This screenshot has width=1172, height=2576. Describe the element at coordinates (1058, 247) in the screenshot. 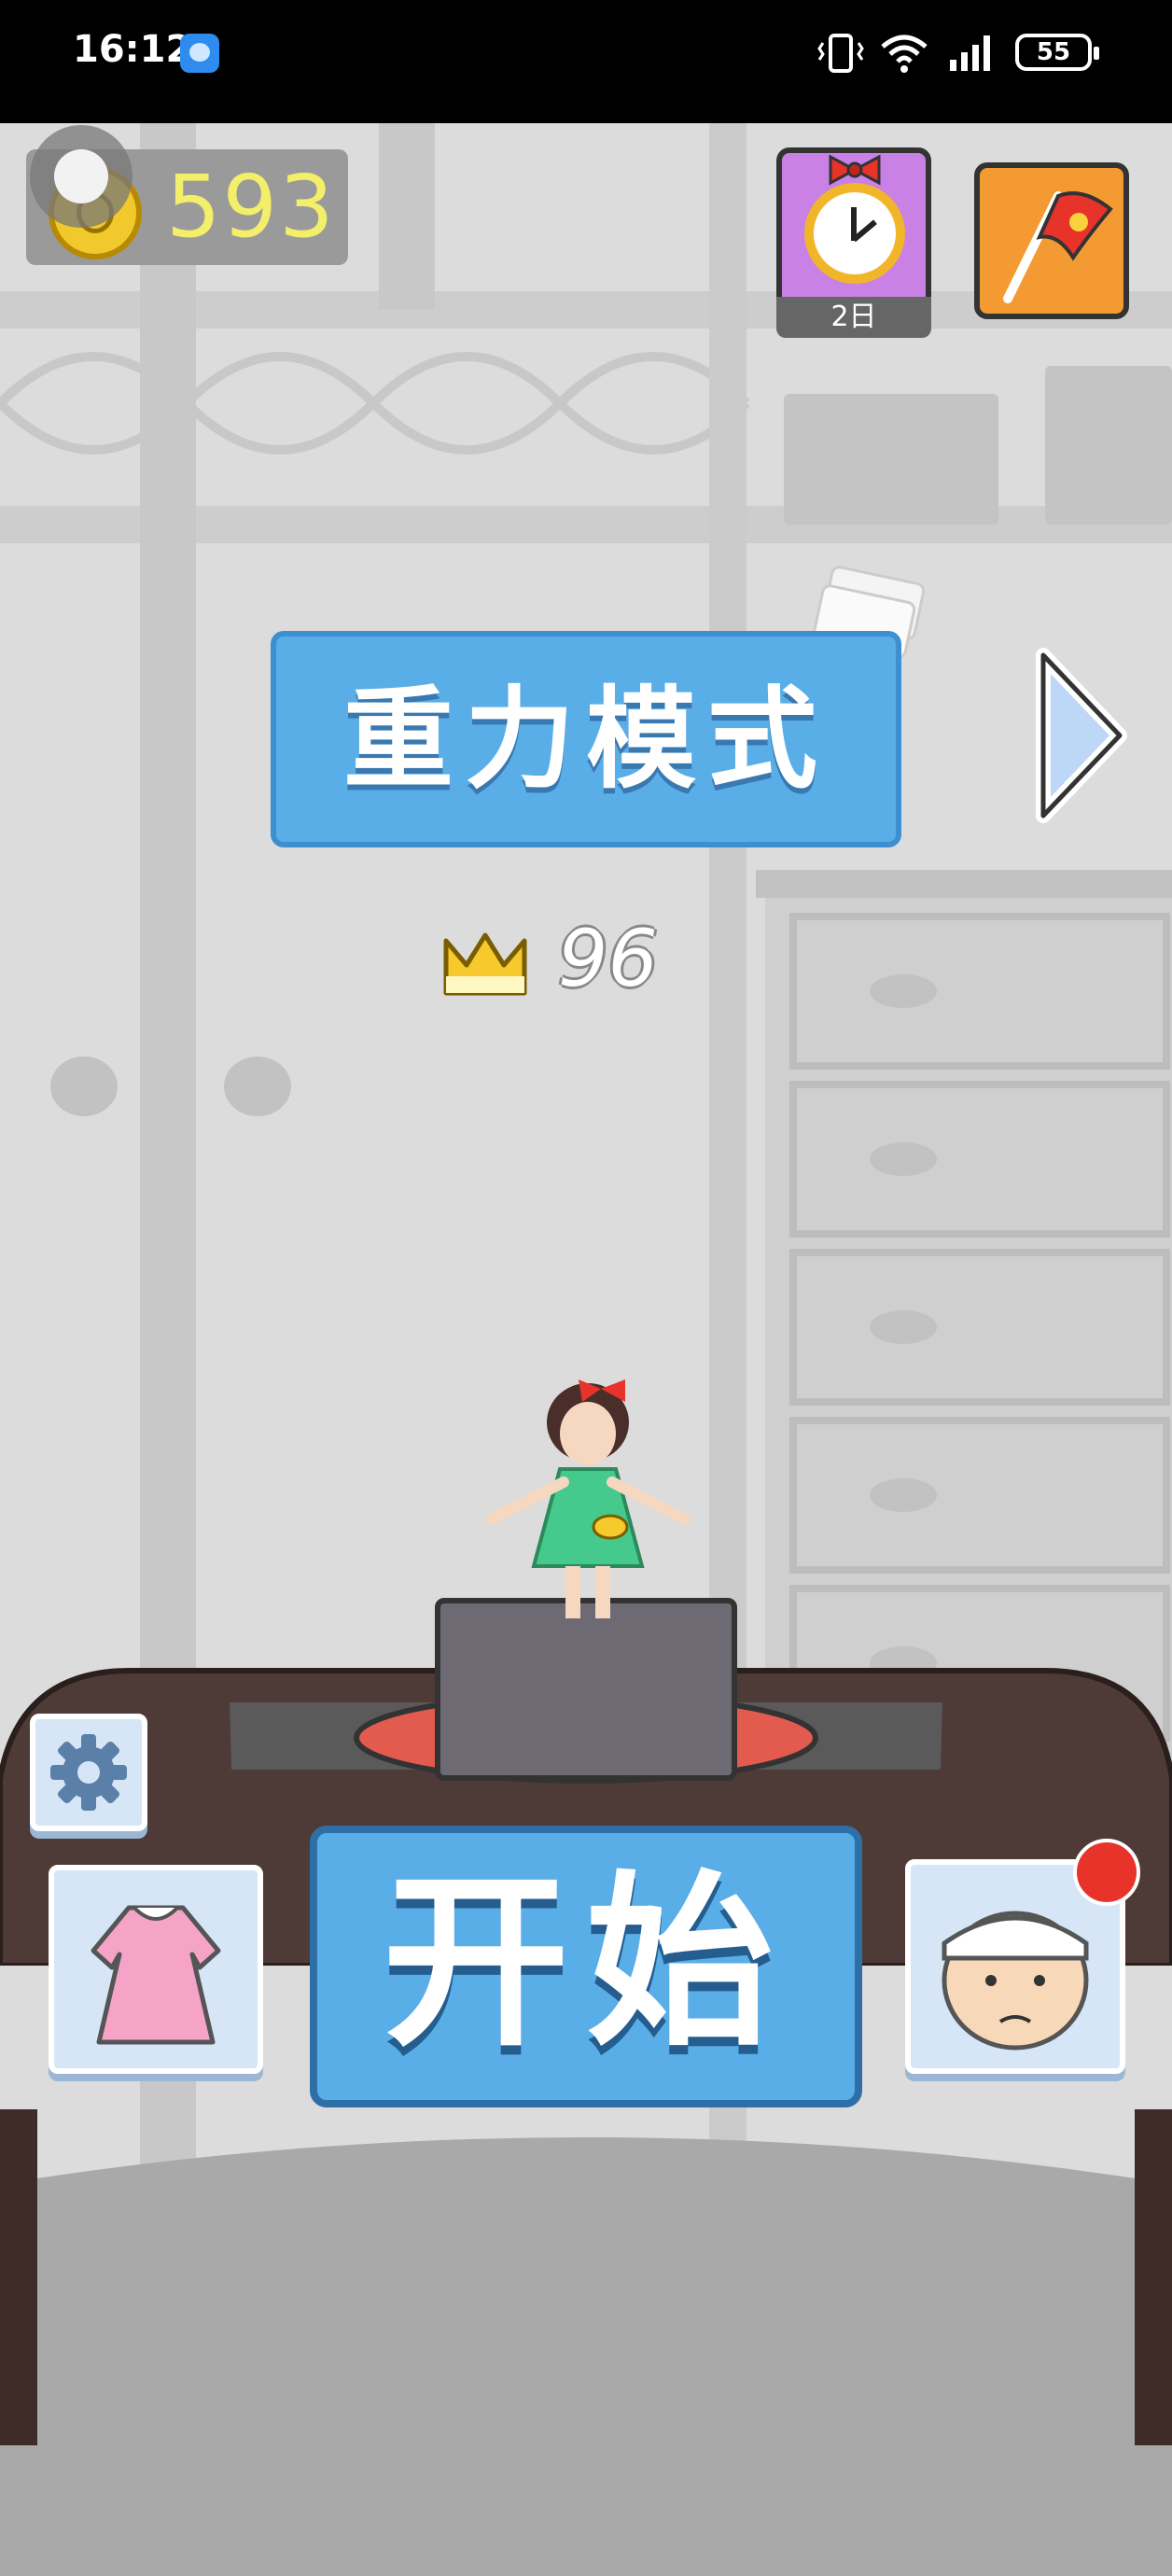

I see `flag-icon` at that location.